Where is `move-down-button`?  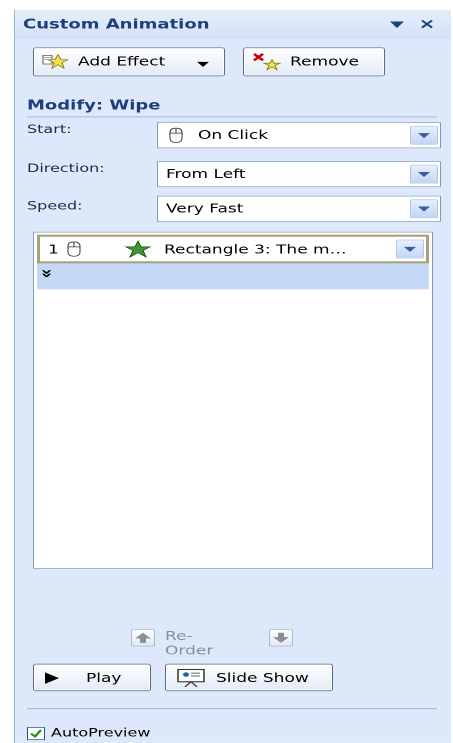
move-down-button is located at coordinates (281, 638).